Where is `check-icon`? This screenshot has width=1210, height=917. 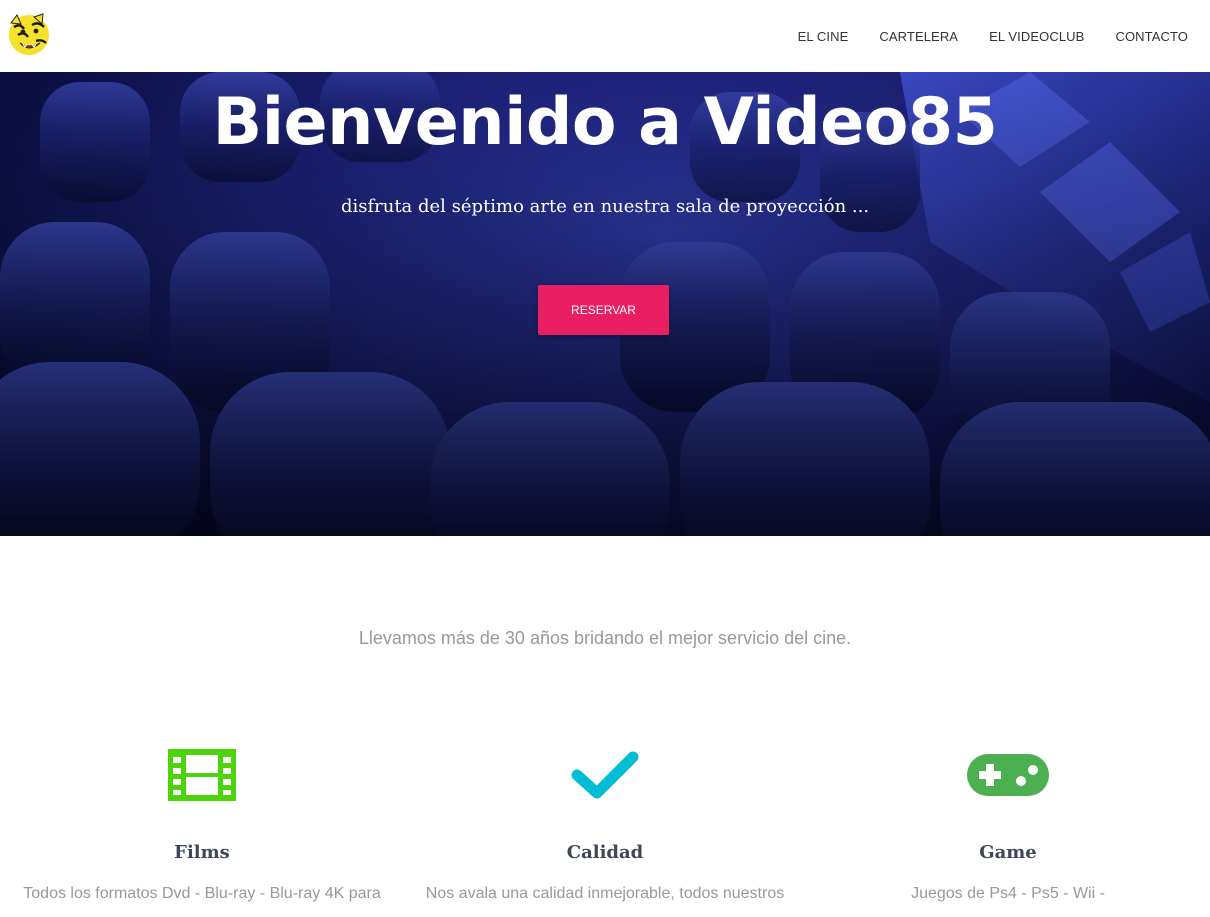
check-icon is located at coordinates (605, 775).